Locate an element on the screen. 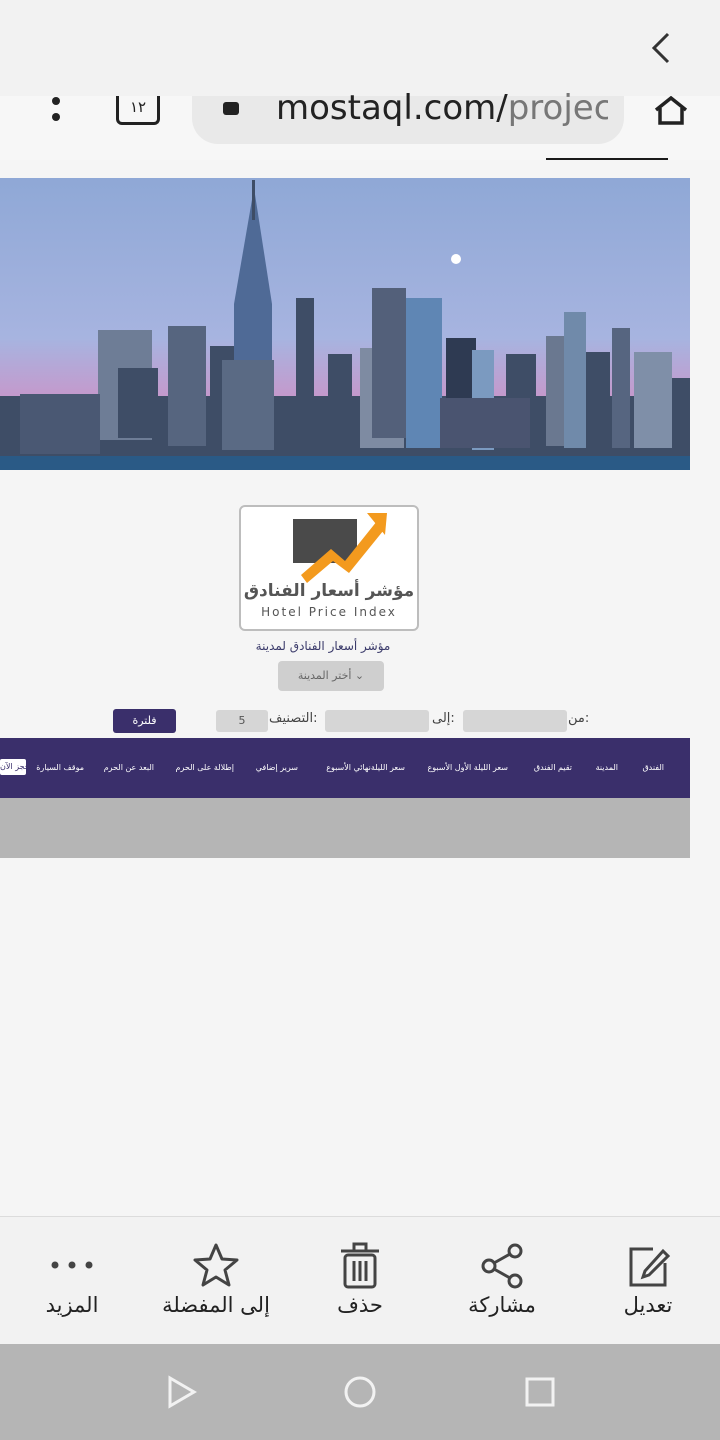  column-header: سعر الليلةنهائي الأسبوع is located at coordinates (365, 767).